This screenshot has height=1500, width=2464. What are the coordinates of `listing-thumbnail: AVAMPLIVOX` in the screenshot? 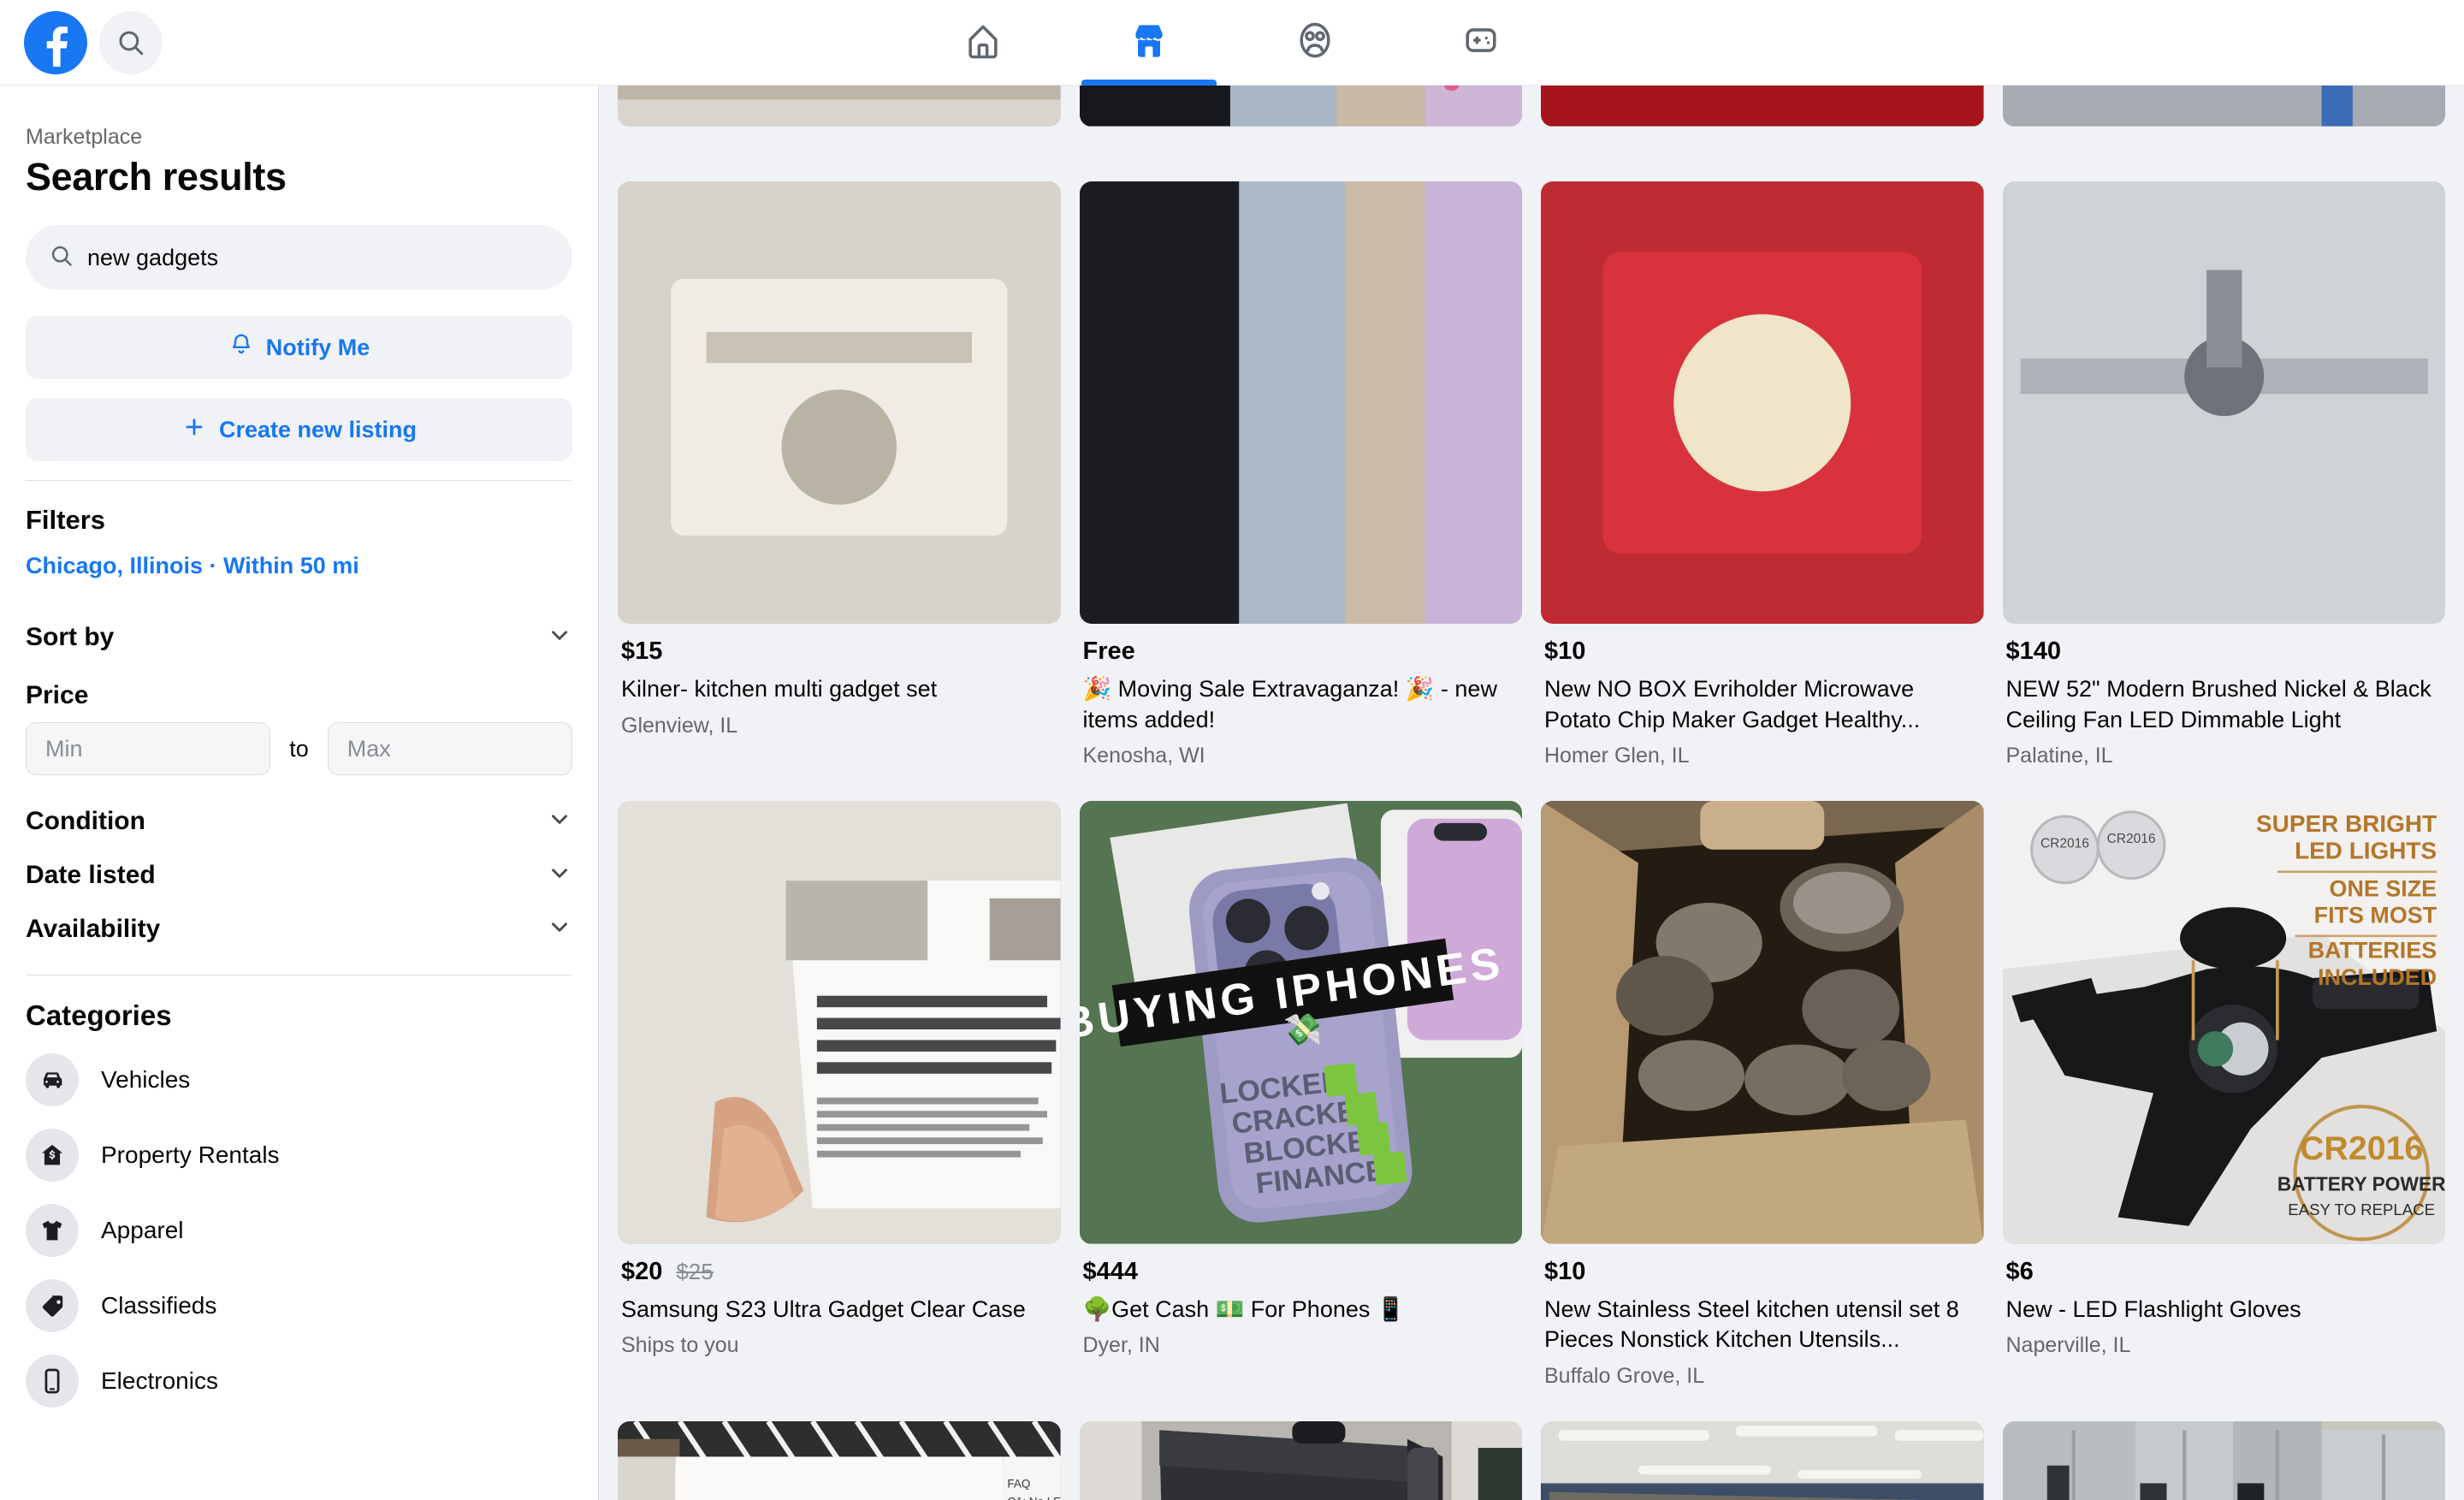 It's located at (1300, 1461).